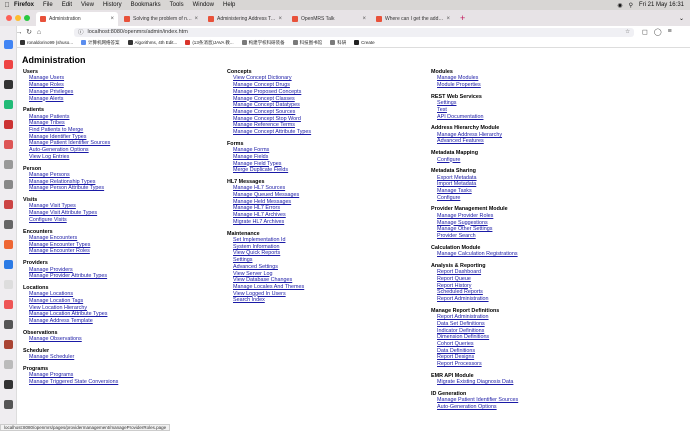  What do you see at coordinates (245, 19) in the screenshot?
I see `tab-address-templates: Administering Address Templ... ×` at bounding box center [245, 19].